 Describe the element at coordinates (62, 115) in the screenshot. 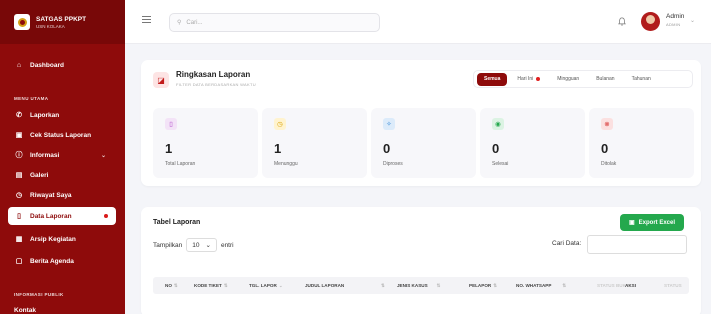

I see `sidebar-item-laporkan: ✆ Laporkan` at that location.